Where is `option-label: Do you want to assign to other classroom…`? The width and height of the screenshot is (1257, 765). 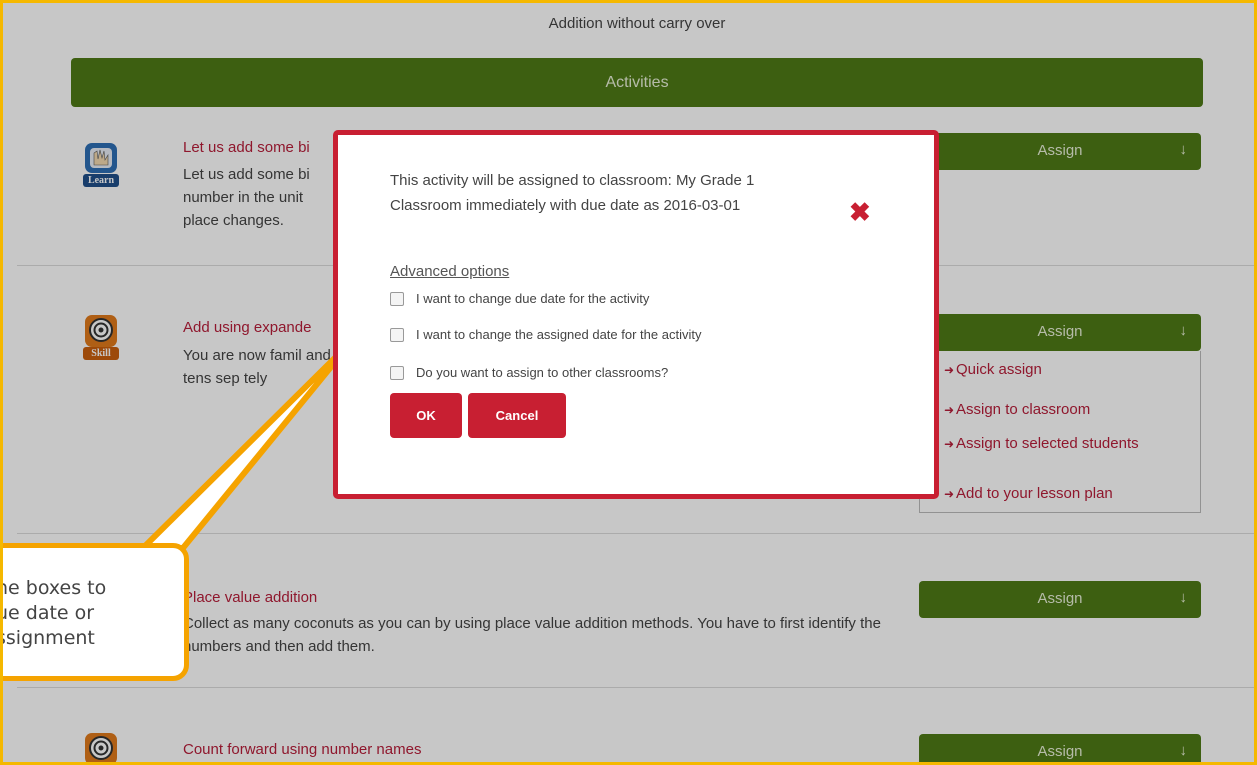 option-label: Do you want to assign to other classroom… is located at coordinates (542, 372).